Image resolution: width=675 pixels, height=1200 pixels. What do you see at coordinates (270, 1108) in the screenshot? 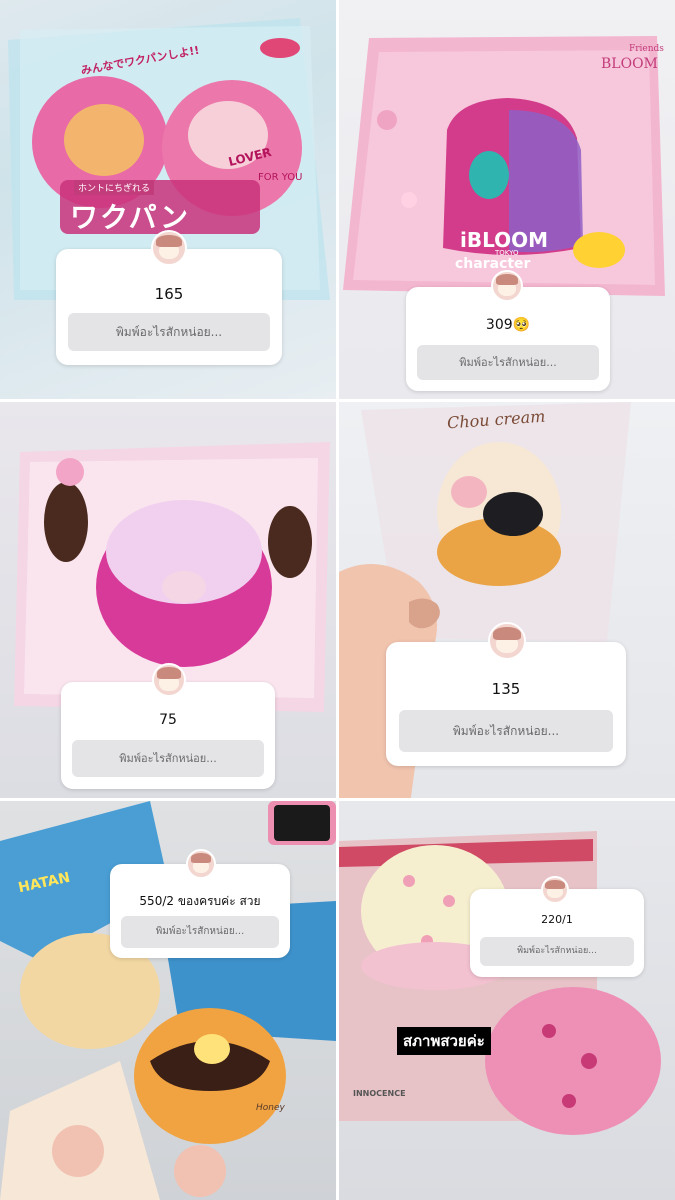
I see `package-honey: Honey` at bounding box center [270, 1108].